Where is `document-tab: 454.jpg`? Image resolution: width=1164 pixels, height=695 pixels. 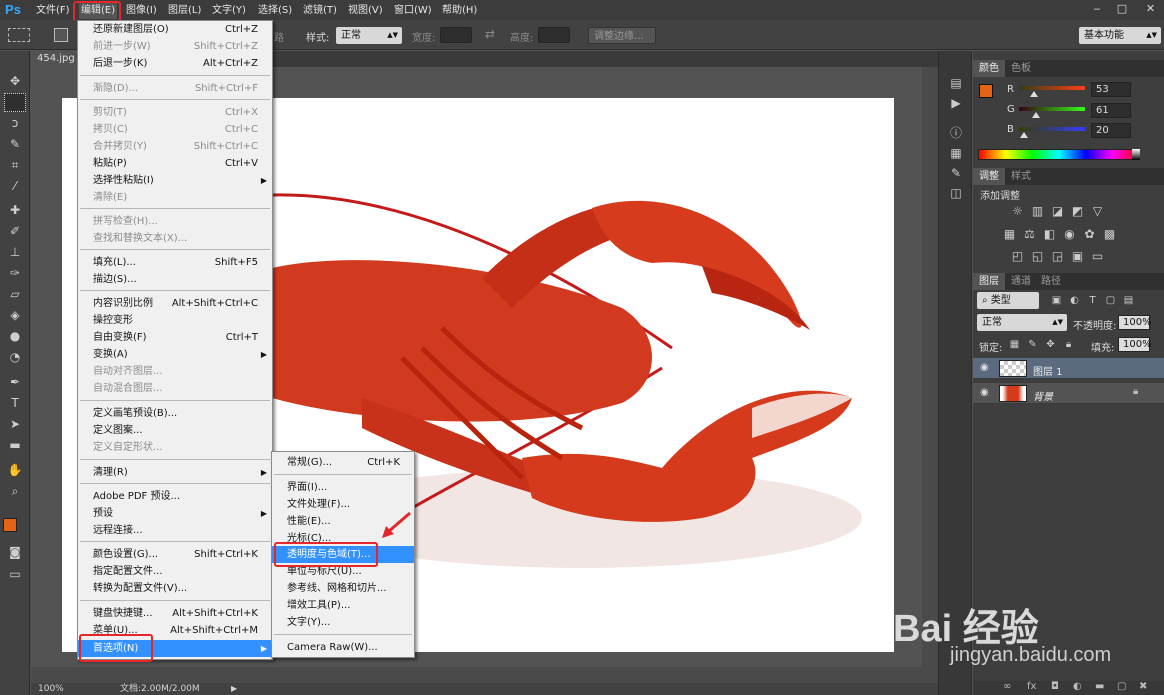 document-tab: 454.jpg is located at coordinates (57, 59).